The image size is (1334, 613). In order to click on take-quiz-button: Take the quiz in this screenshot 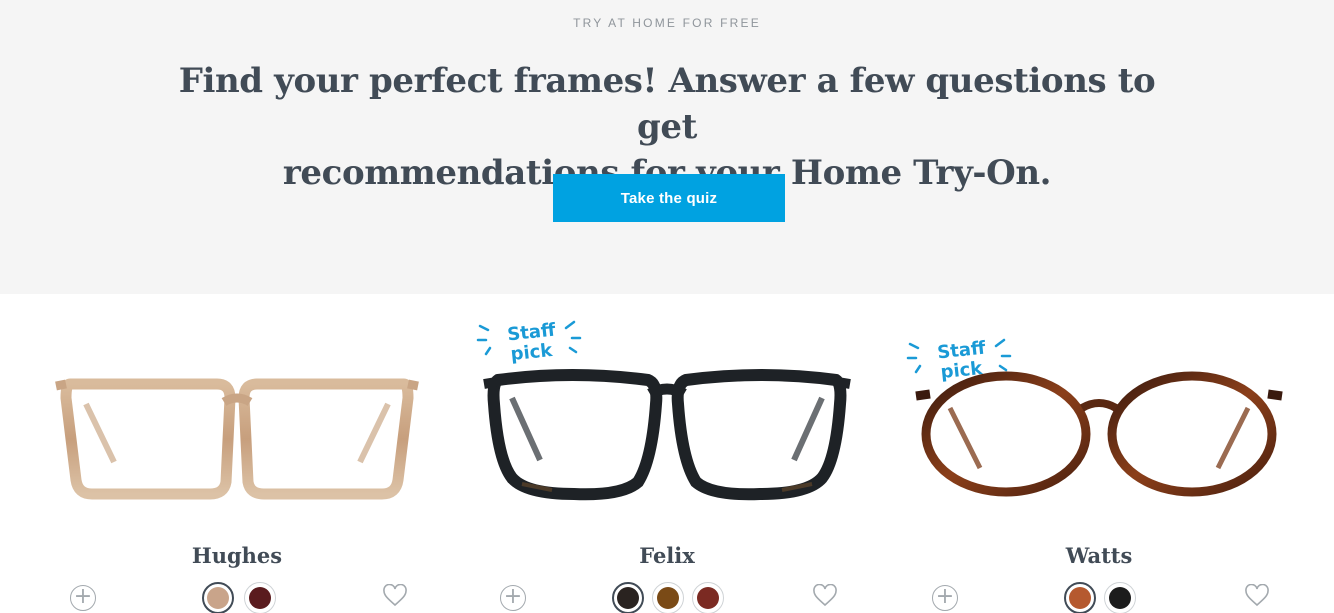, I will do `click(669, 198)`.